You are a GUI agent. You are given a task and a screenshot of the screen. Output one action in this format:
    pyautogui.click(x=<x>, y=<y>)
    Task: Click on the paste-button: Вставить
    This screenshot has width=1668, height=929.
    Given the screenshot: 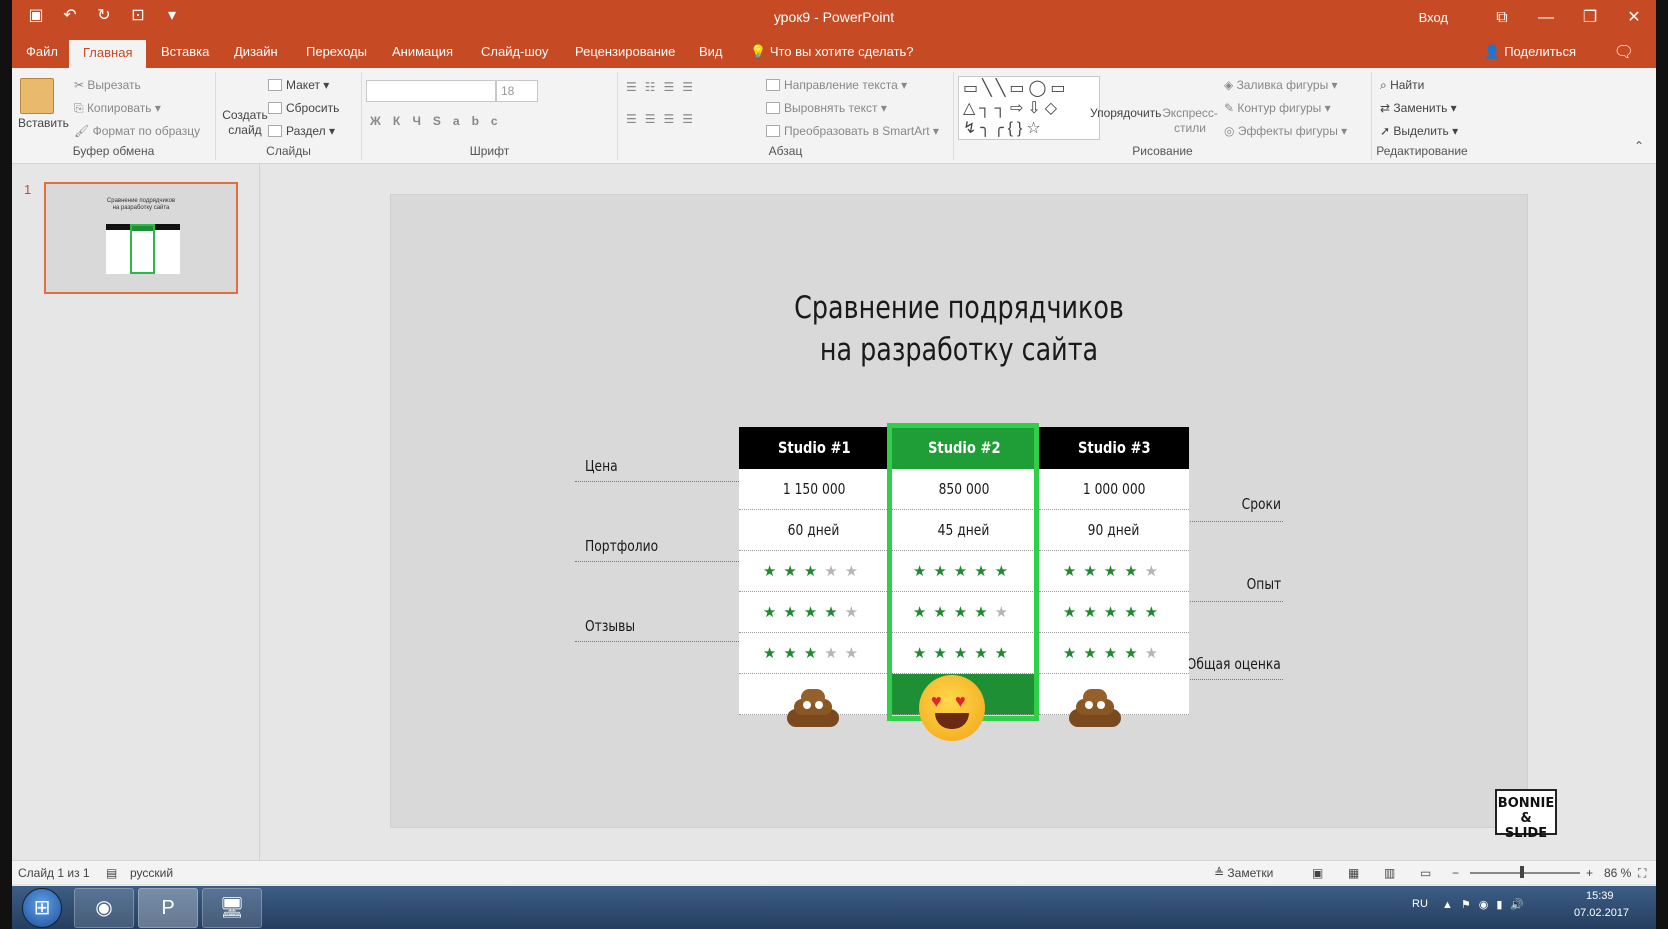 What is the action you would take?
    pyautogui.click(x=43, y=123)
    